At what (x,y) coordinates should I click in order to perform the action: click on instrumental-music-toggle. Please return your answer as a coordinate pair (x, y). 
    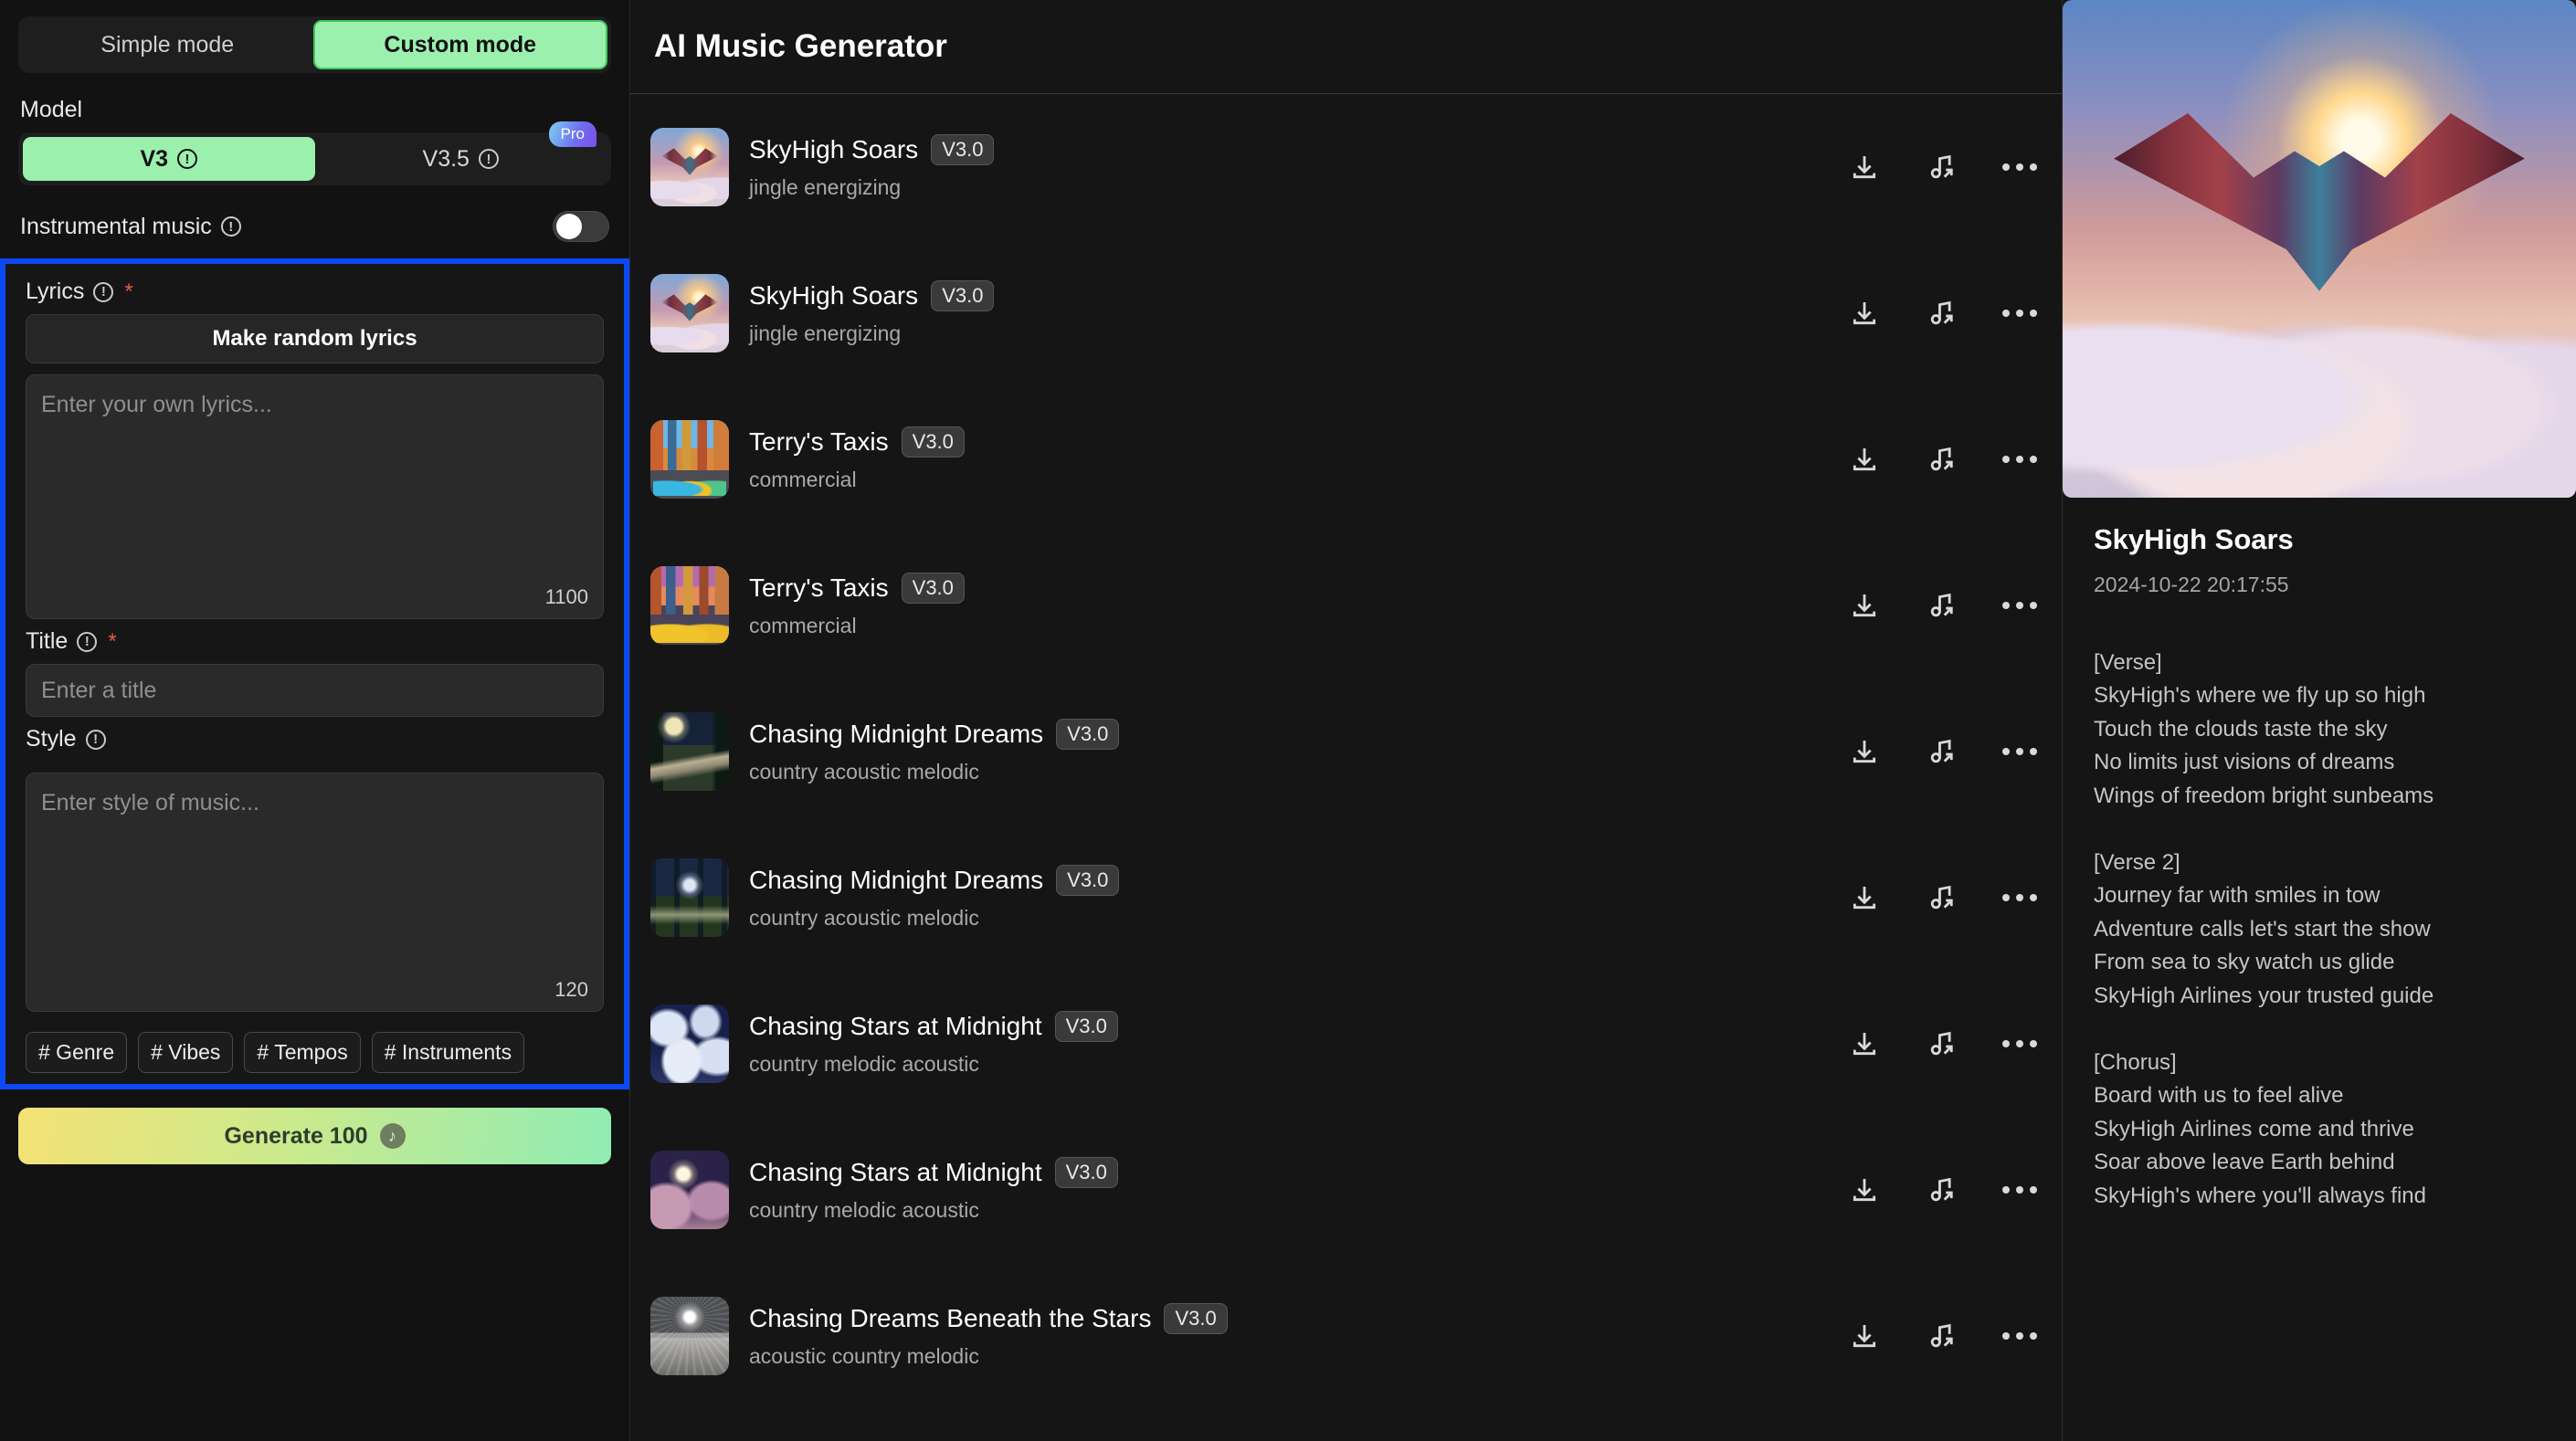
    Looking at the image, I should click on (581, 227).